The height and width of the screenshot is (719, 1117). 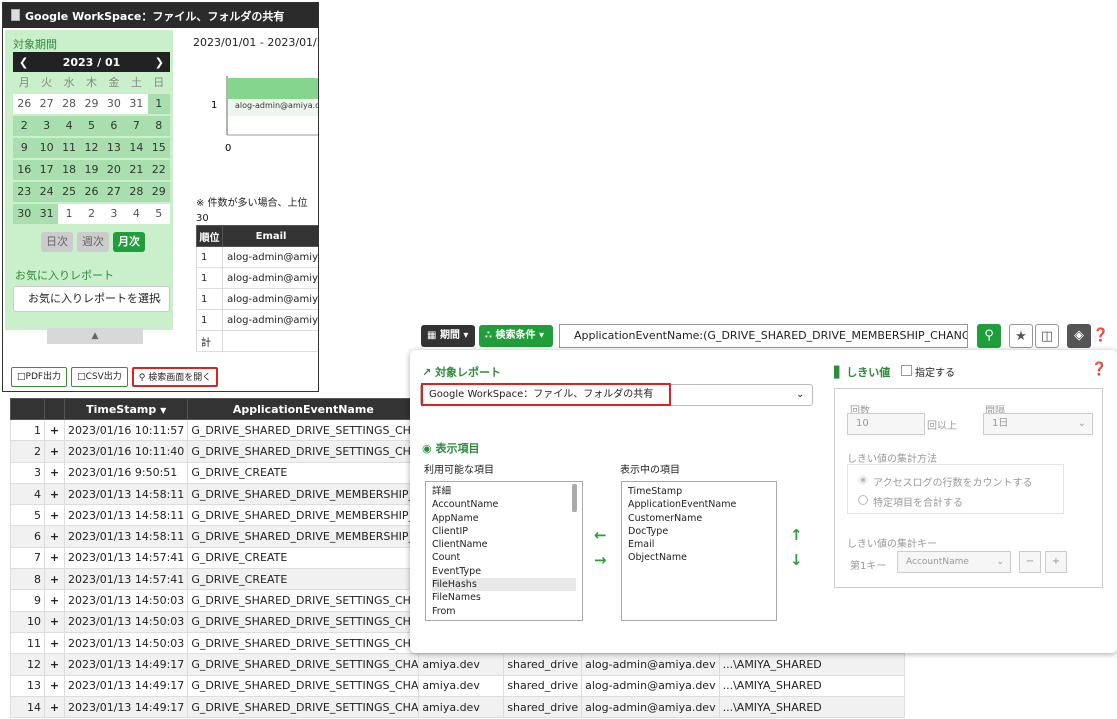 I want to click on list-item: ClientName, so click(x=504, y=544).